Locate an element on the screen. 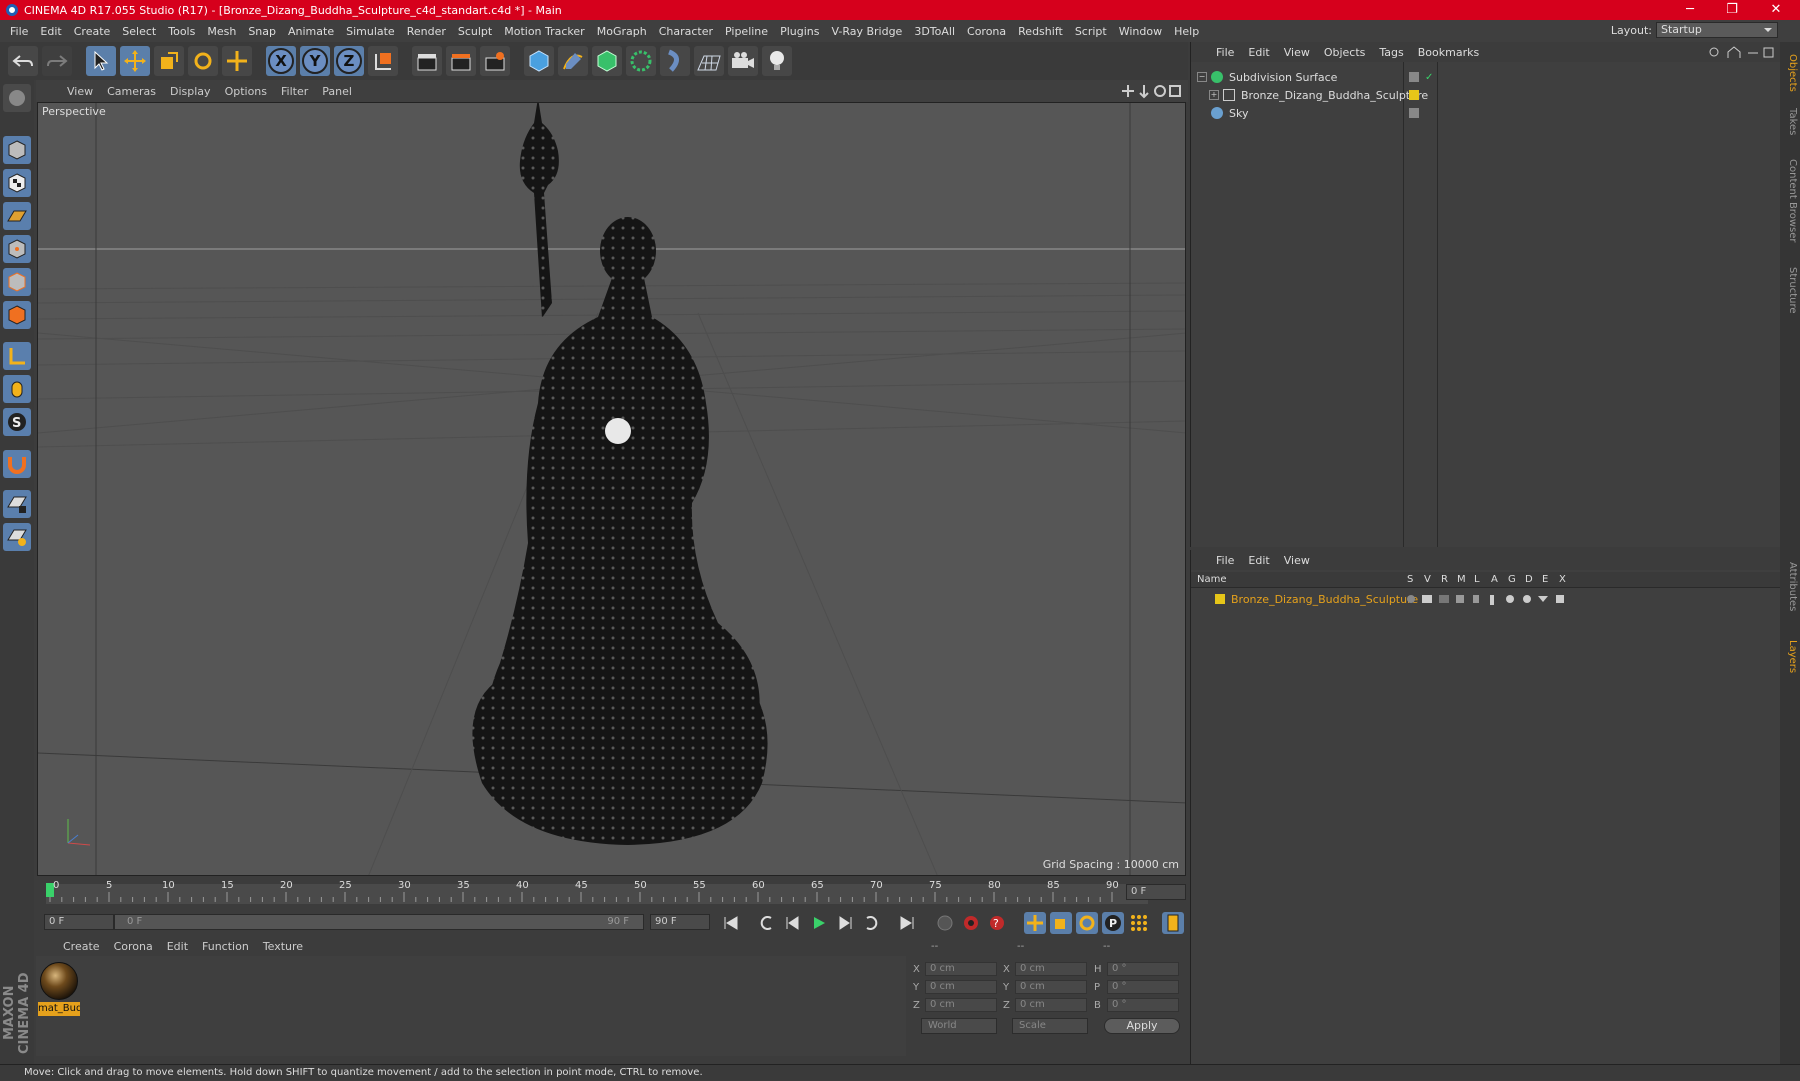 The image size is (1800, 1081). snap-button: S is located at coordinates (17, 422).